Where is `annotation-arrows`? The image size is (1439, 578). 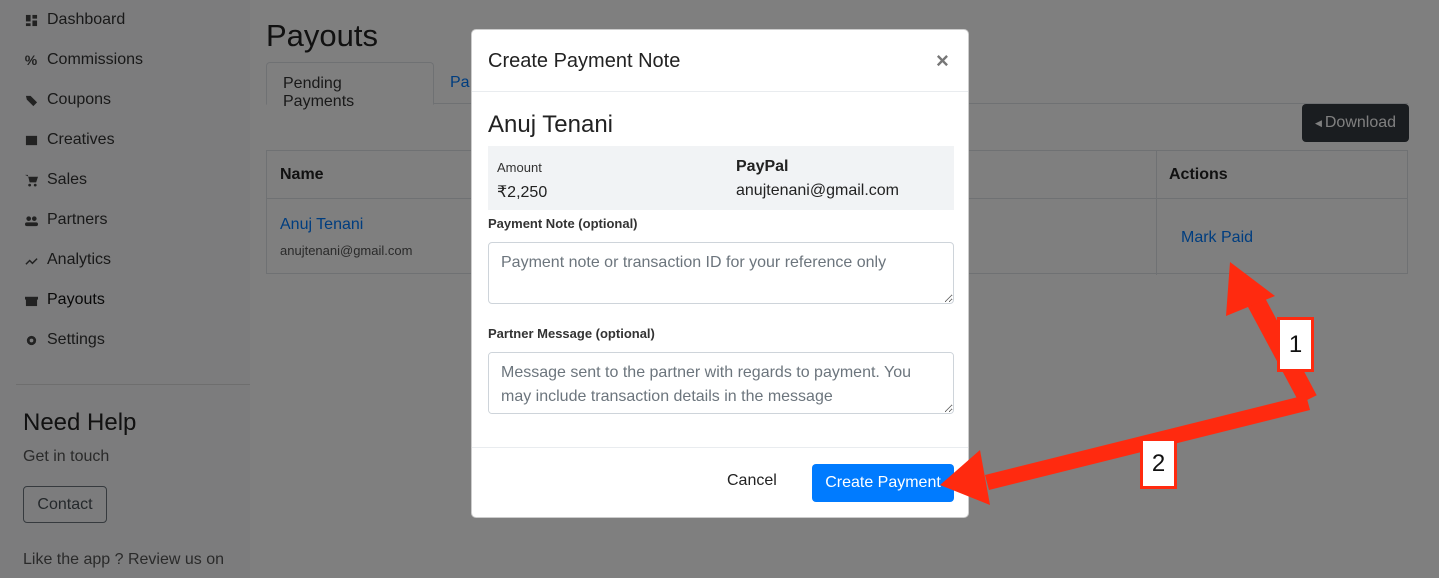 annotation-arrows is located at coordinates (1128, 383).